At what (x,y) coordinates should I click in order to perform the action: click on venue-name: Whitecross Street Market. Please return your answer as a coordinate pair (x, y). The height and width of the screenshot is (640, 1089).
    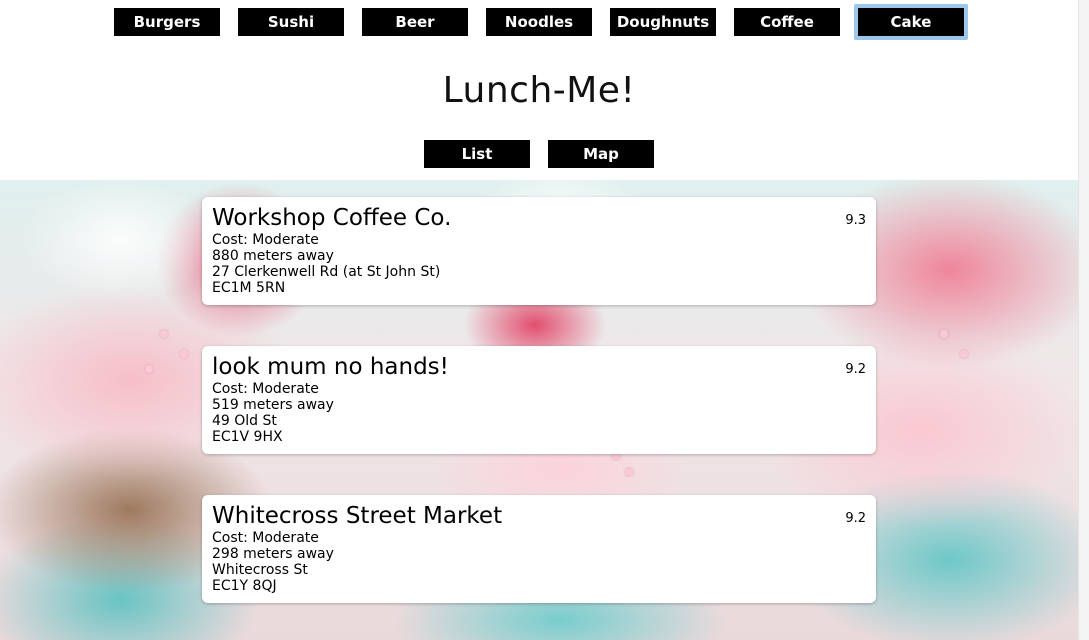
    Looking at the image, I should click on (539, 516).